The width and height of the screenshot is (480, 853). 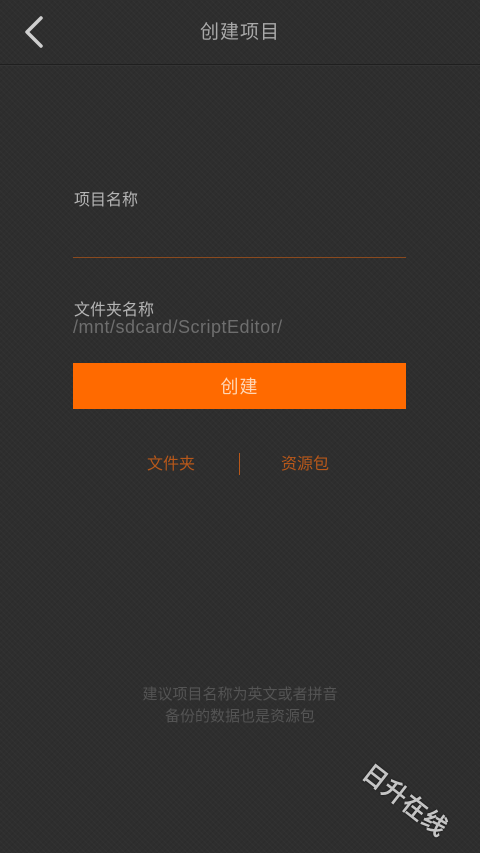 I want to click on link-divider, so click(x=239, y=464).